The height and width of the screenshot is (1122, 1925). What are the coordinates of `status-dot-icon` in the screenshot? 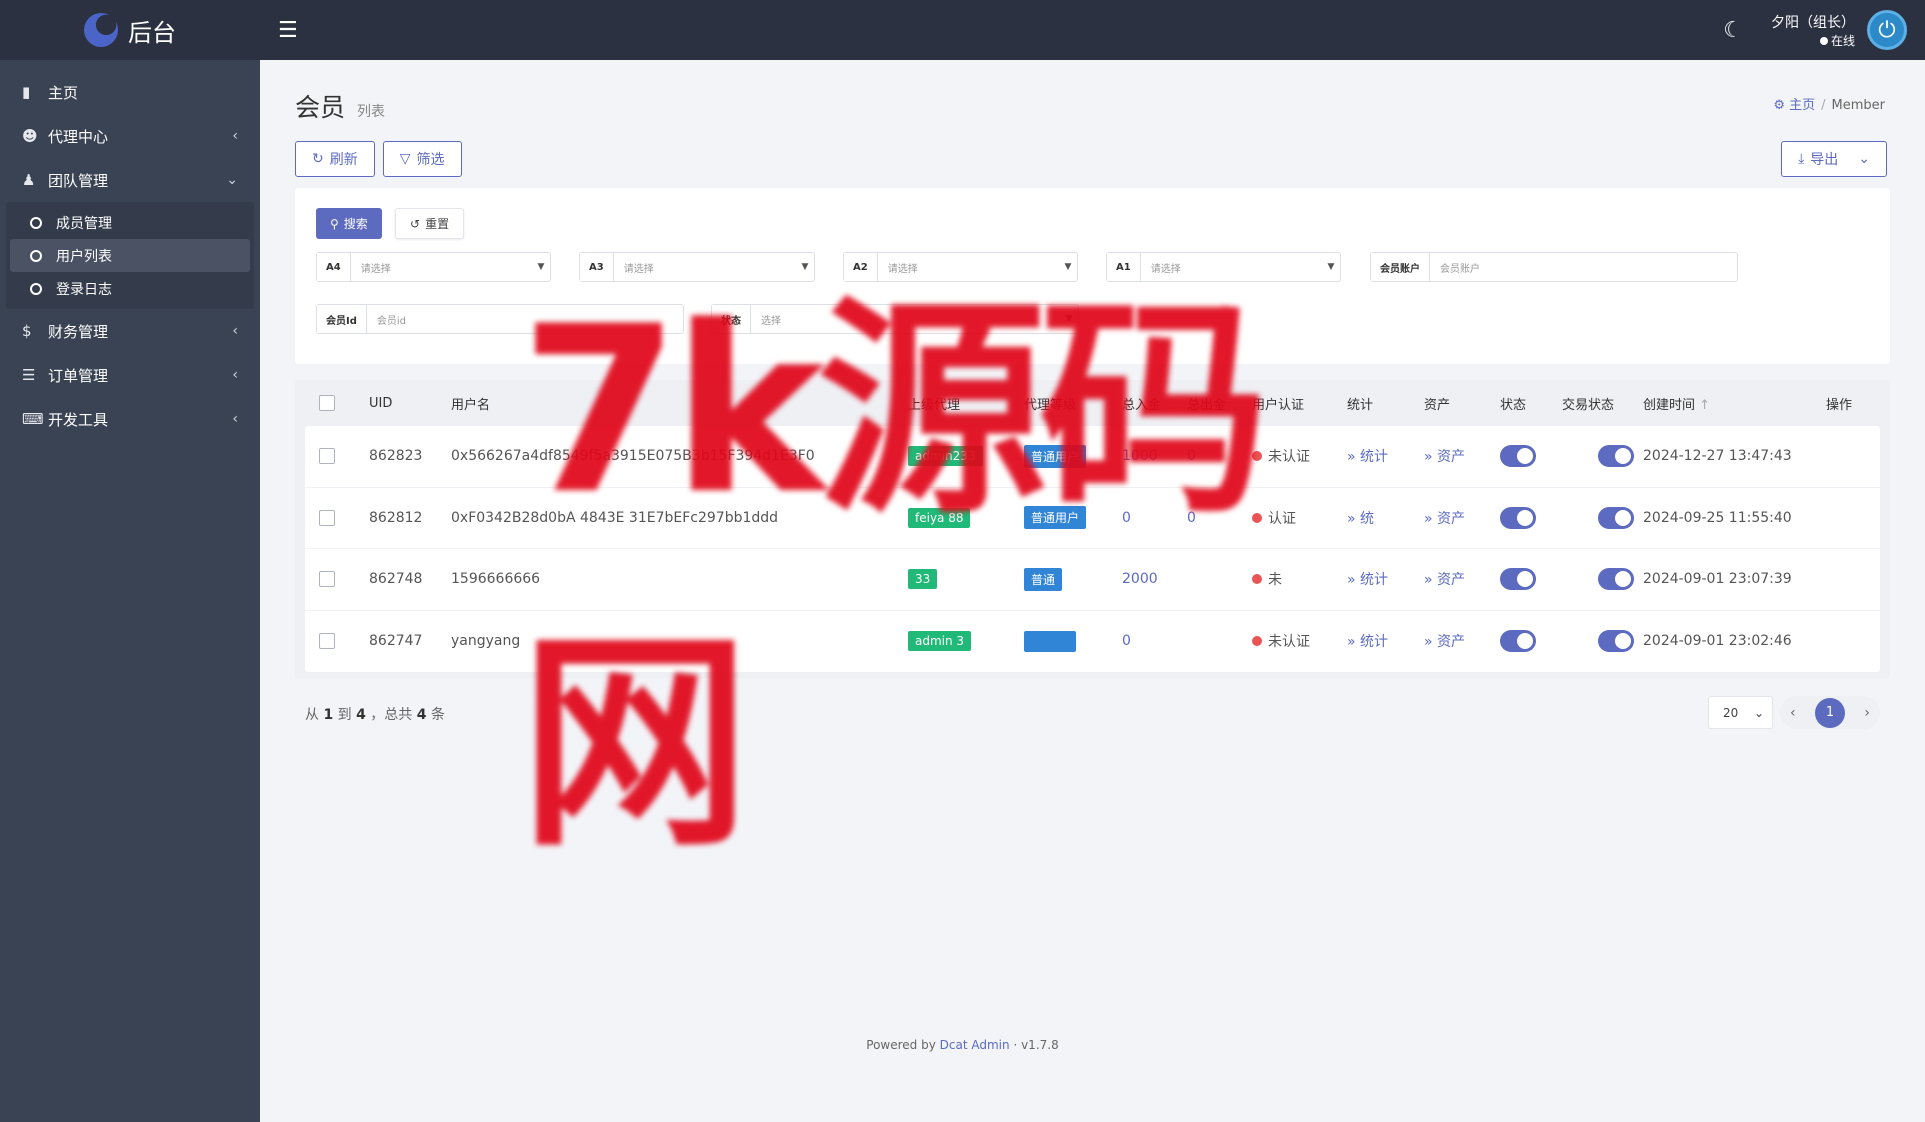 It's located at (1257, 579).